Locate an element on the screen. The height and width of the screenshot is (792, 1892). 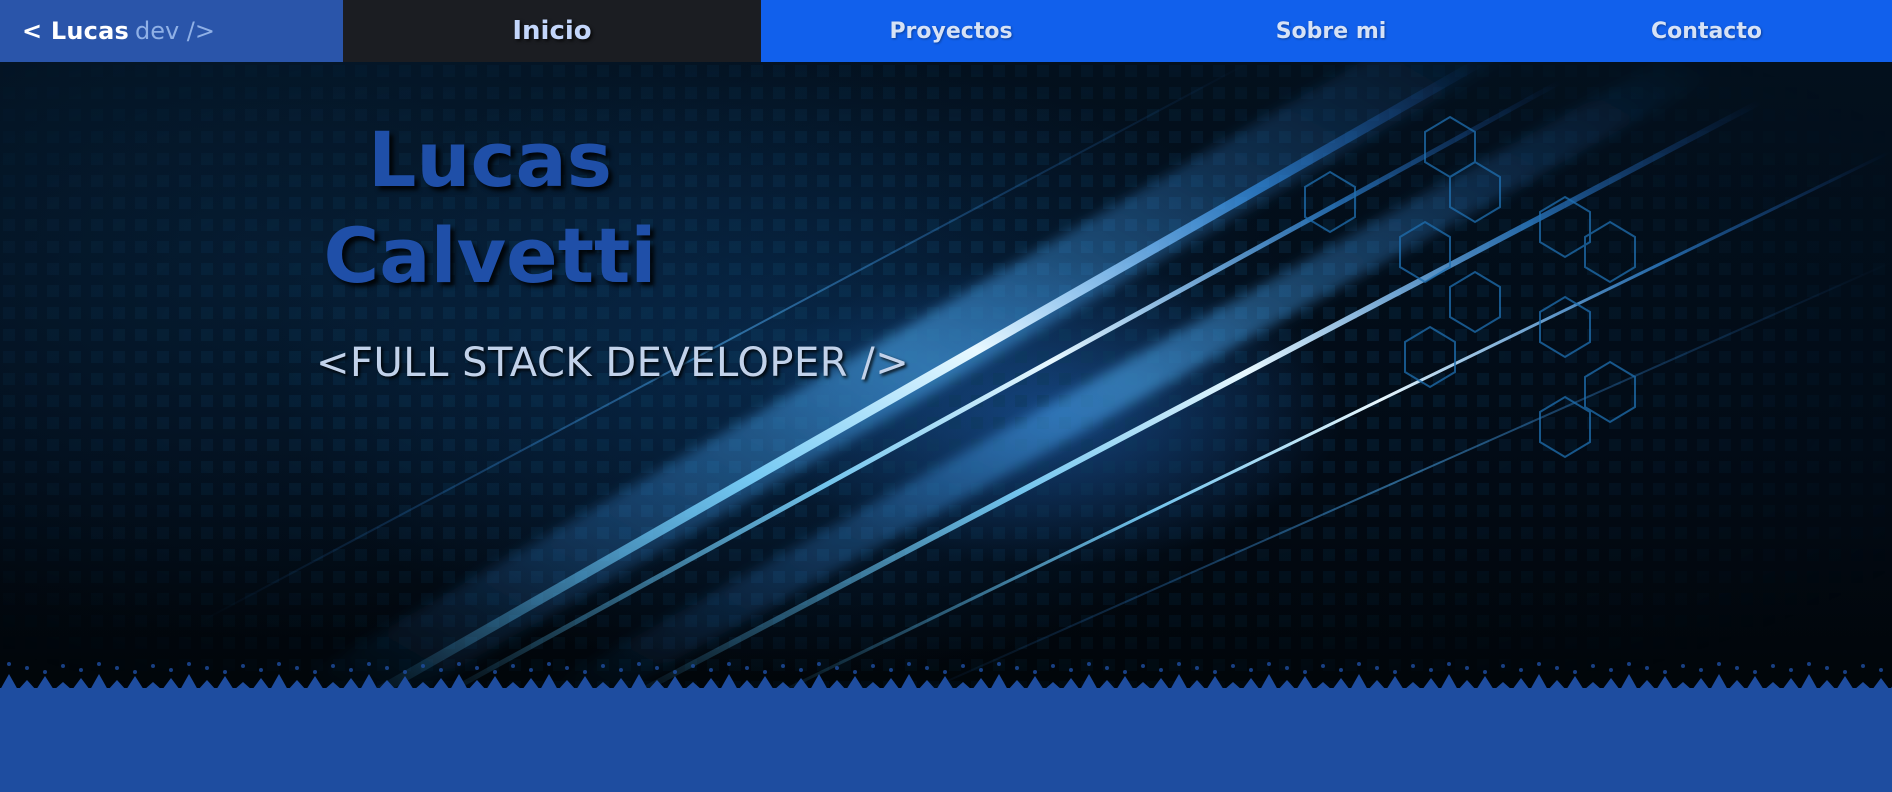
hero-role-subtitle: <FULL STACK DEVELOPER /> is located at coordinates (613, 363).